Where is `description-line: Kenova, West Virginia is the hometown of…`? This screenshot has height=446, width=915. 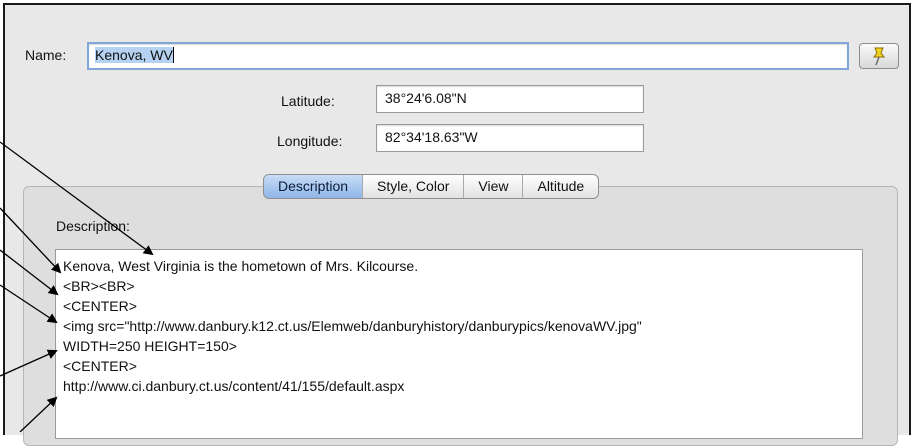 description-line: Kenova, West Virginia is the hometown of… is located at coordinates (241, 266).